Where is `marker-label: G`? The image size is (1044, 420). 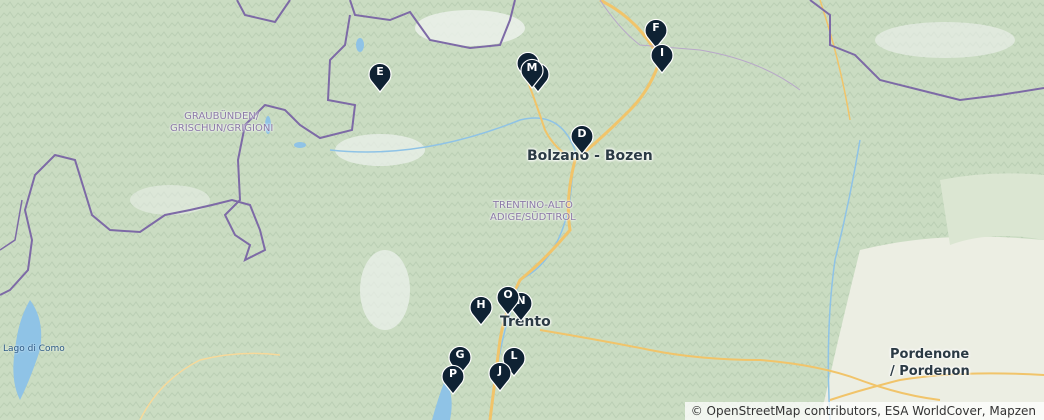 marker-label: G is located at coordinates (460, 354).